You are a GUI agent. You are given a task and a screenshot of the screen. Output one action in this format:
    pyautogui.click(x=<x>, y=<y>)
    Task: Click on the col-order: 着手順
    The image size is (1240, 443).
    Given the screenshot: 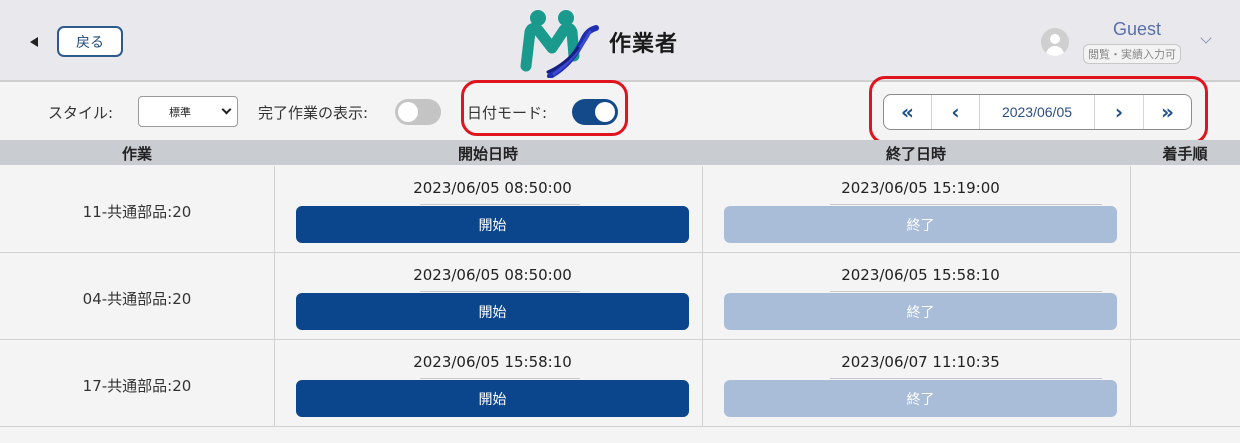 What is the action you would take?
    pyautogui.click(x=1185, y=154)
    